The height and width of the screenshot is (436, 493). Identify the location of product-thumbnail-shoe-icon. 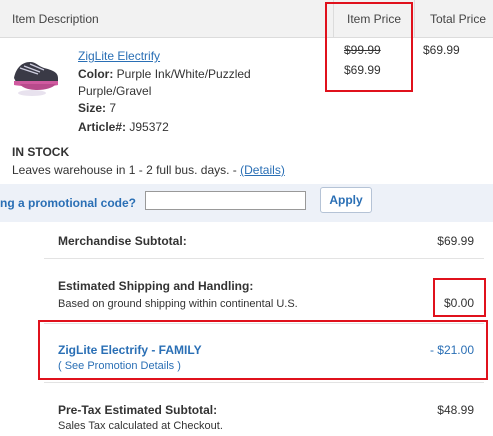
(36, 74).